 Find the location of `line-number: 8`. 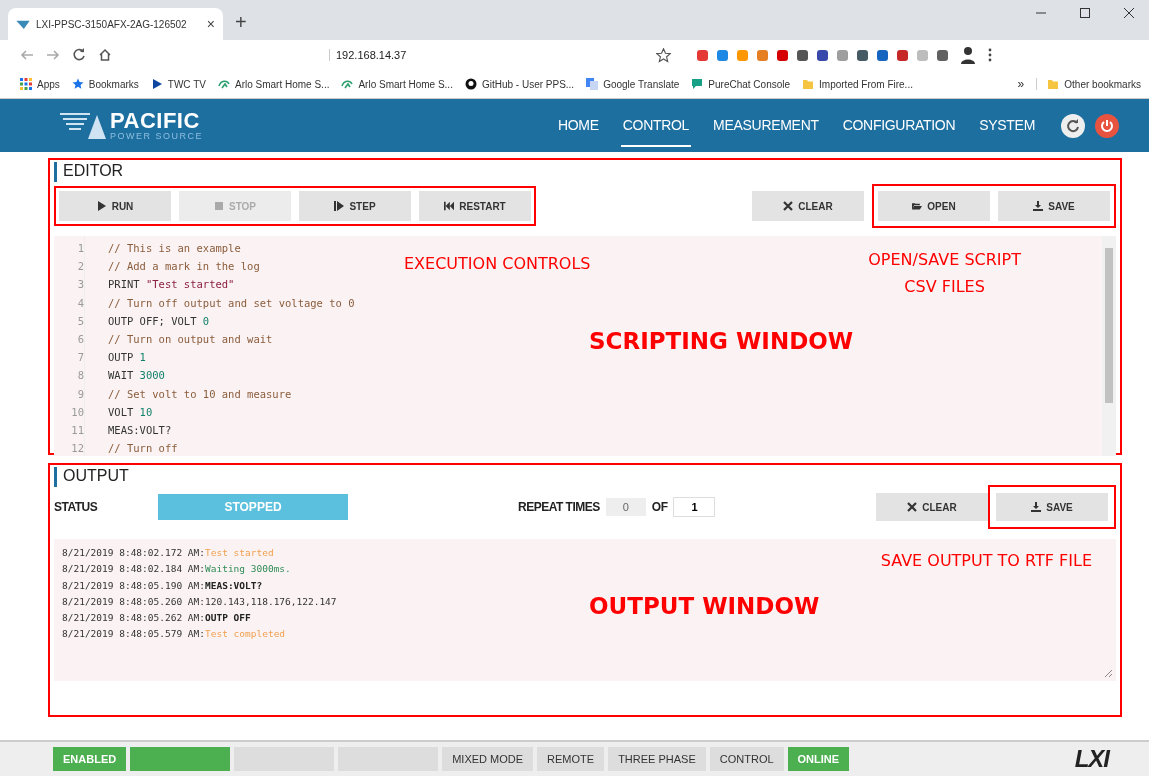

line-number: 8 is located at coordinates (80, 375).